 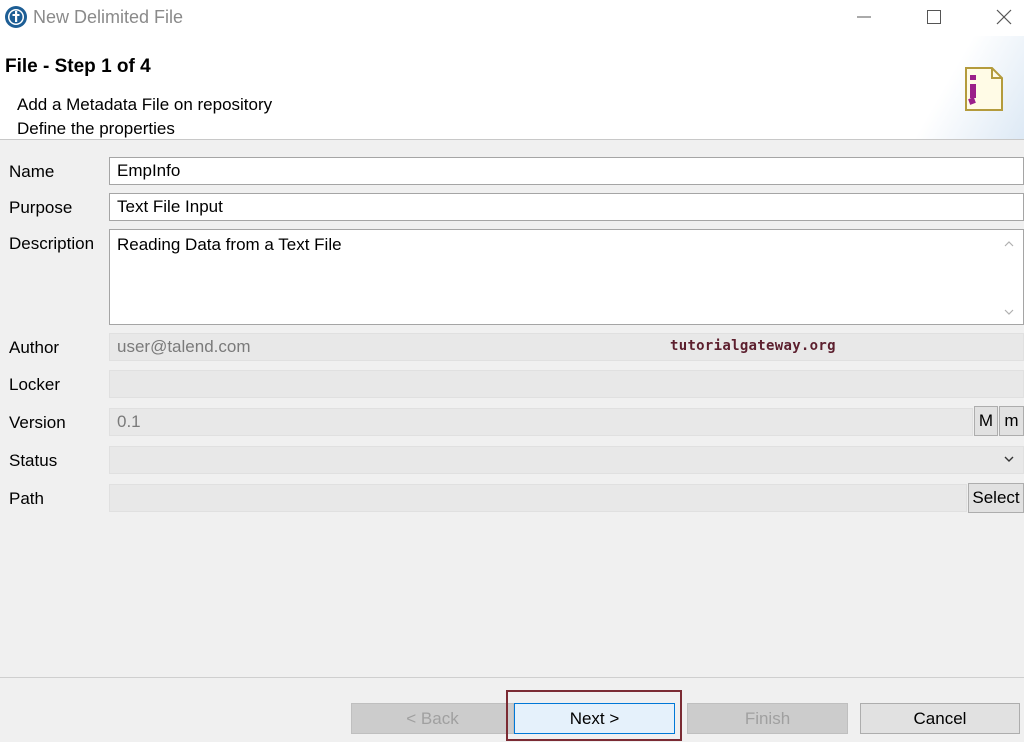 What do you see at coordinates (512, 677) in the screenshot?
I see `footer-divider` at bounding box center [512, 677].